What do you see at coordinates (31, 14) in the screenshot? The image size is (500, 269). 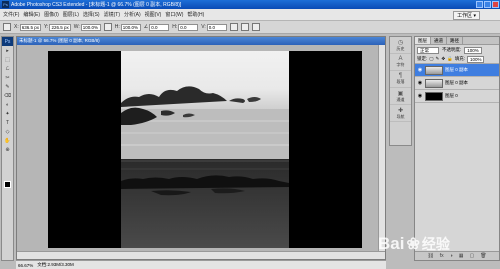 I see `menu-edit: 编辑(E)` at bounding box center [31, 14].